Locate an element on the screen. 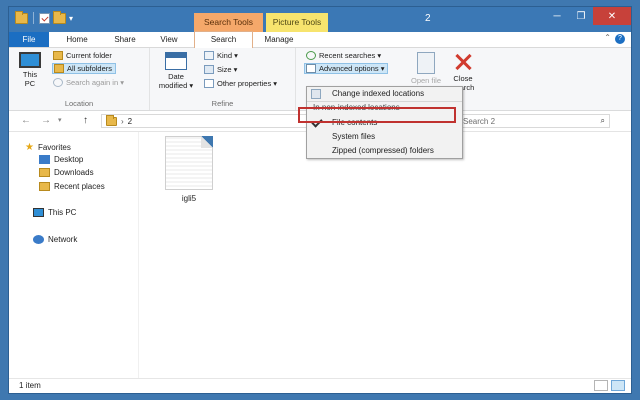 This screenshot has width=640, height=400. system-files-label: System files is located at coordinates (354, 136).